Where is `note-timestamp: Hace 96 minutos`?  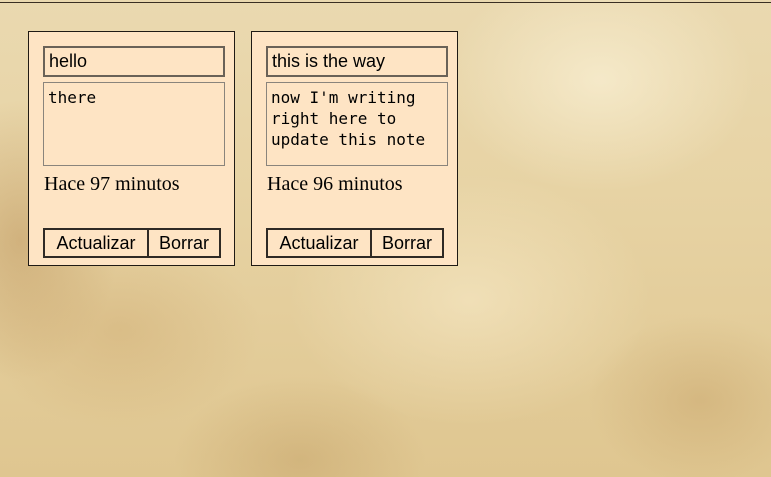
note-timestamp: Hace 96 minutos is located at coordinates (335, 184).